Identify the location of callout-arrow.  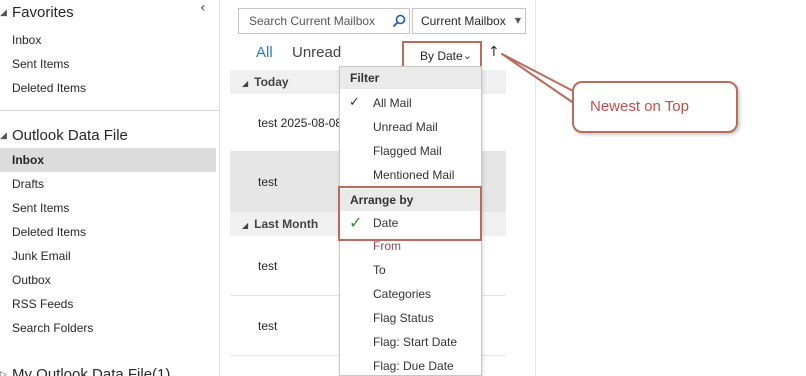
(538, 79).